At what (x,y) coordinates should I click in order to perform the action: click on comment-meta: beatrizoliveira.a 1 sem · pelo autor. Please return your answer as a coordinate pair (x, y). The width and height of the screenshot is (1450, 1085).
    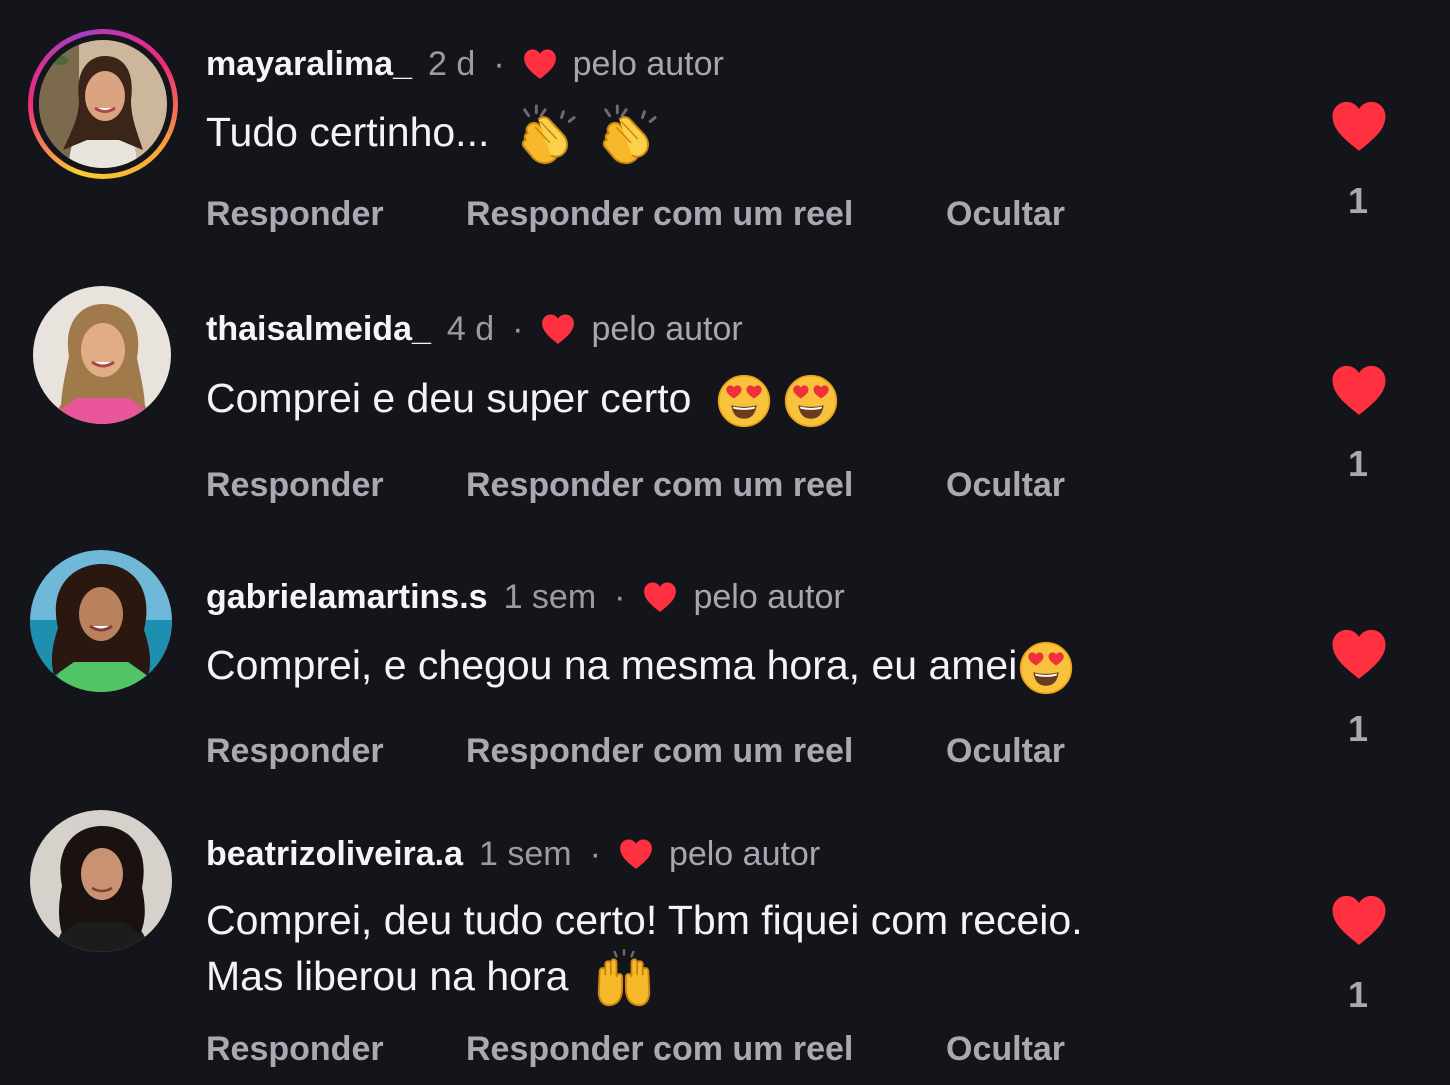
    Looking at the image, I should click on (513, 854).